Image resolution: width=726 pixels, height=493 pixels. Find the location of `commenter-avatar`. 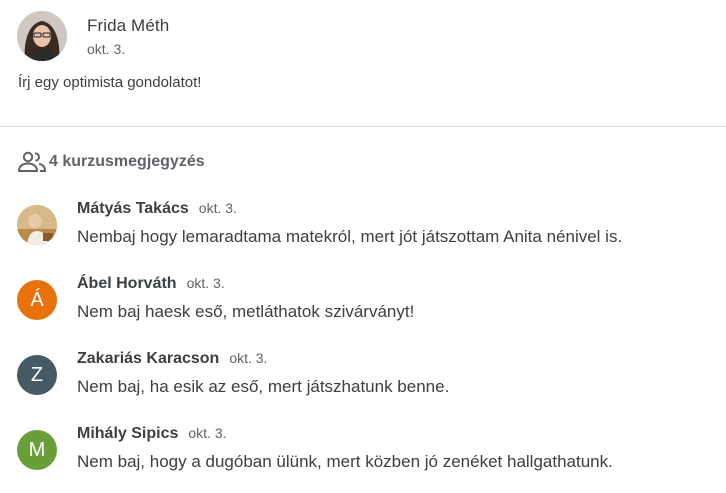

commenter-avatar is located at coordinates (37, 225).